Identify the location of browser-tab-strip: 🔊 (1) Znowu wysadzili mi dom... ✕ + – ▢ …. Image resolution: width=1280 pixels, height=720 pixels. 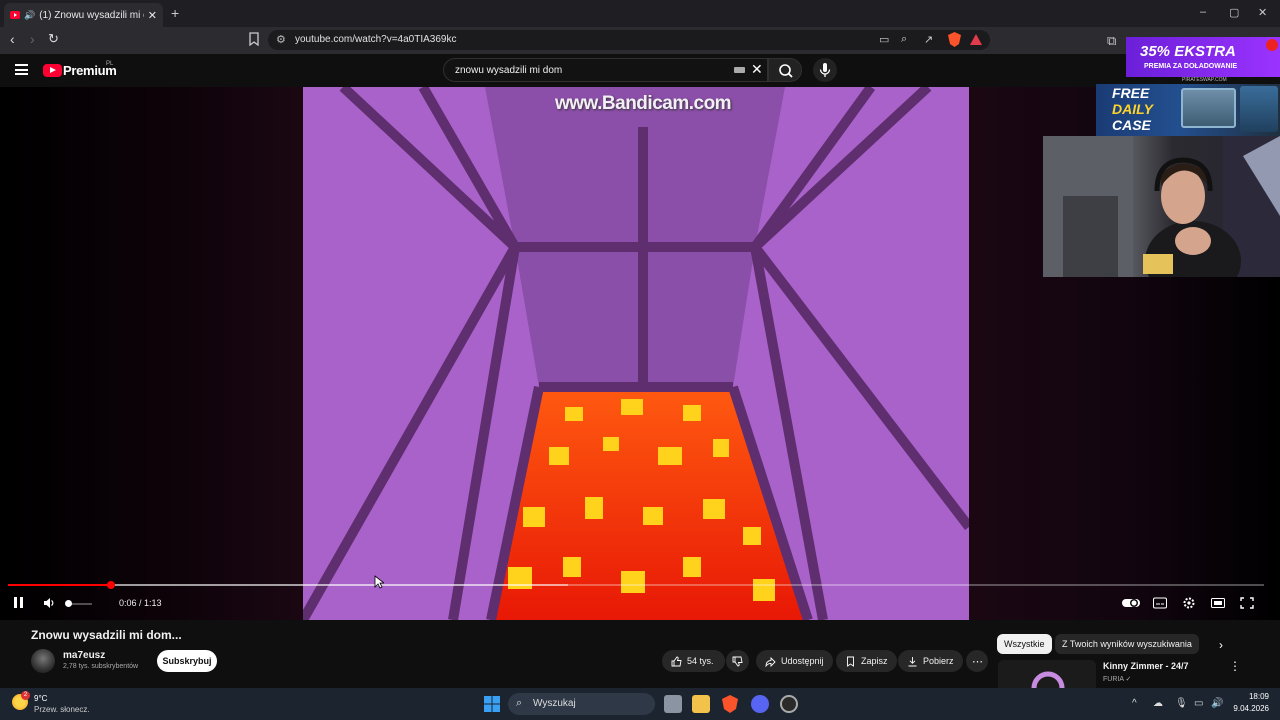
(640, 13).